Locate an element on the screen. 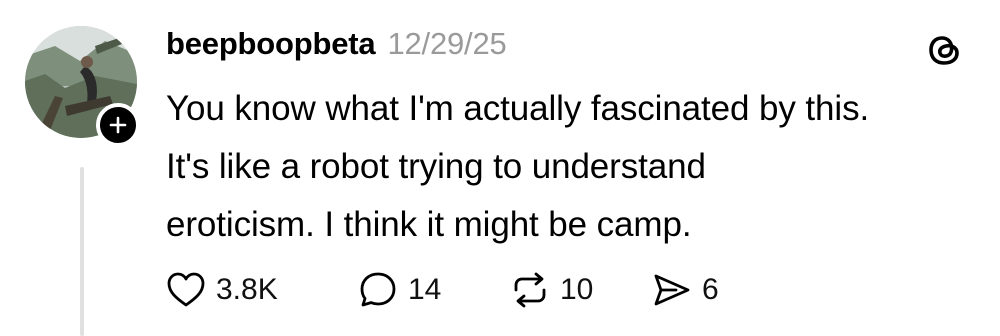 The image size is (1000, 336). timestamp: 12/29/25 is located at coordinates (447, 43).